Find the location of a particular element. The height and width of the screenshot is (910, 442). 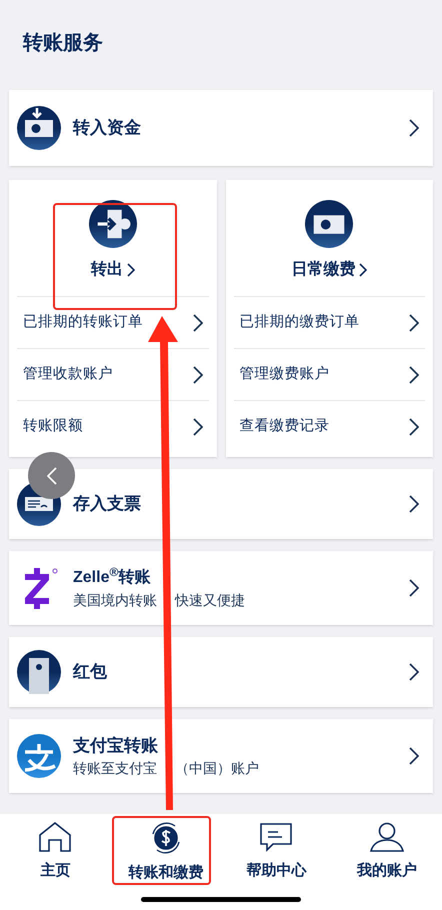

service-subtitle: 快速又便捷 is located at coordinates (210, 600).